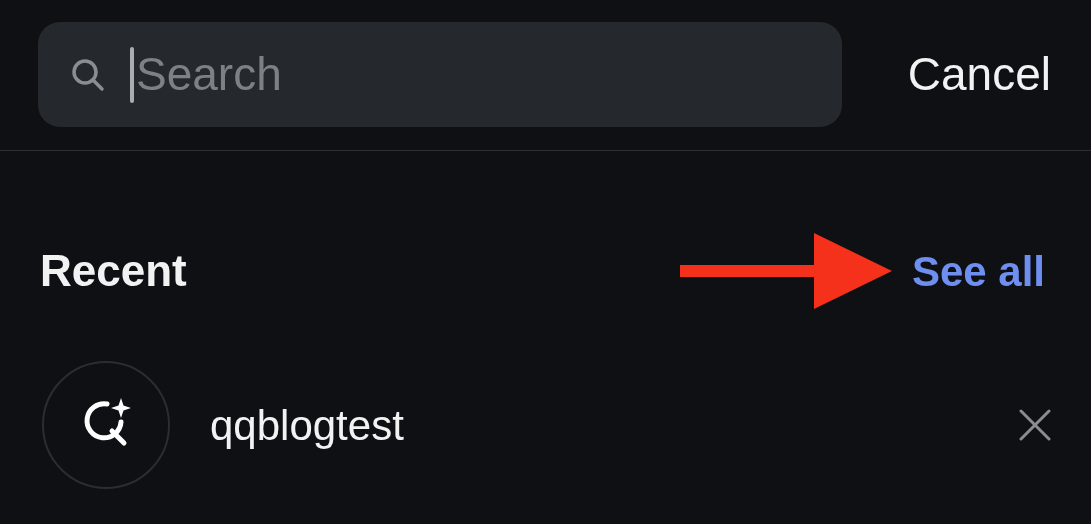  Describe the element at coordinates (978, 271) in the screenshot. I see `see-all-link: See all` at that location.